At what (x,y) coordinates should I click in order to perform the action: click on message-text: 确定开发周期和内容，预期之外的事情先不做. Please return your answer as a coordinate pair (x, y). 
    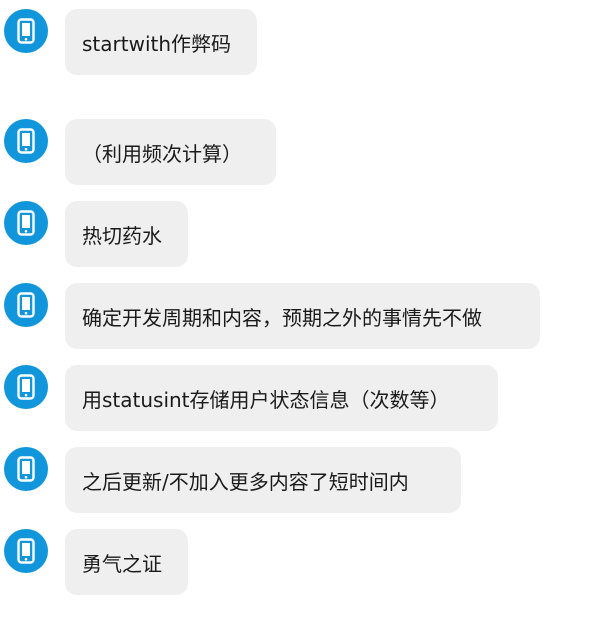
    Looking at the image, I should click on (282, 317).